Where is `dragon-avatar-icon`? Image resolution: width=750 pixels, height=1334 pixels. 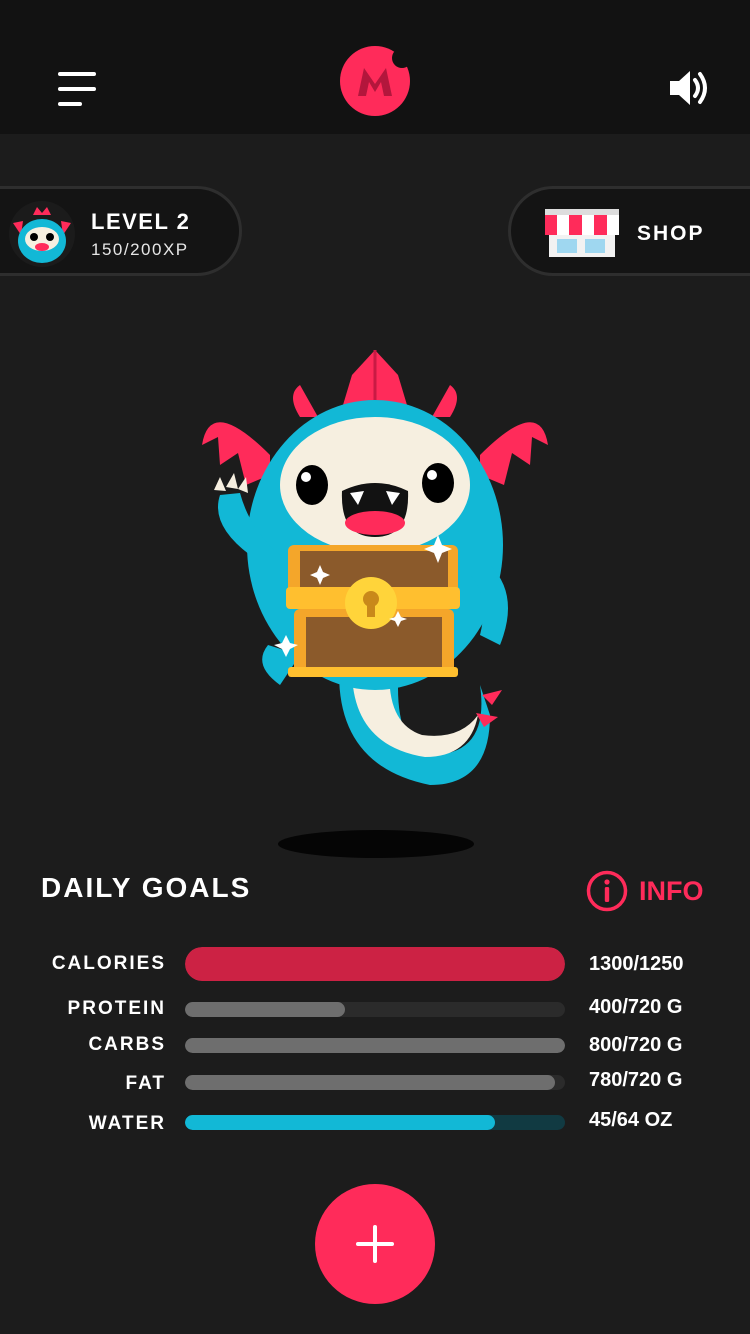 dragon-avatar-icon is located at coordinates (42, 234).